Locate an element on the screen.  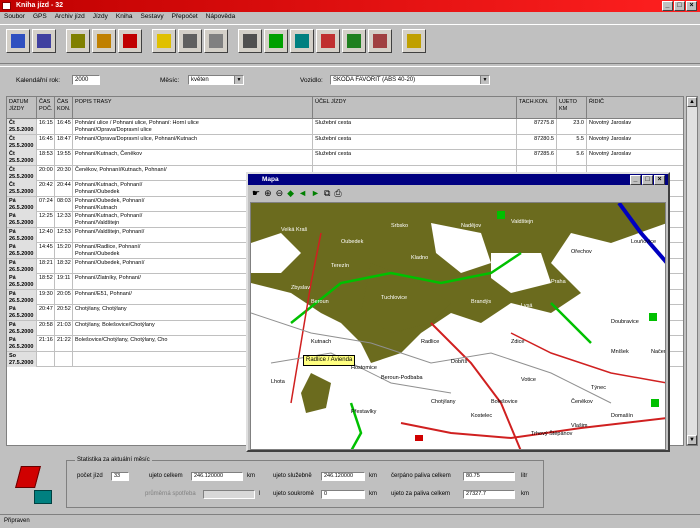
calendar-button is located at coordinates (380, 41).